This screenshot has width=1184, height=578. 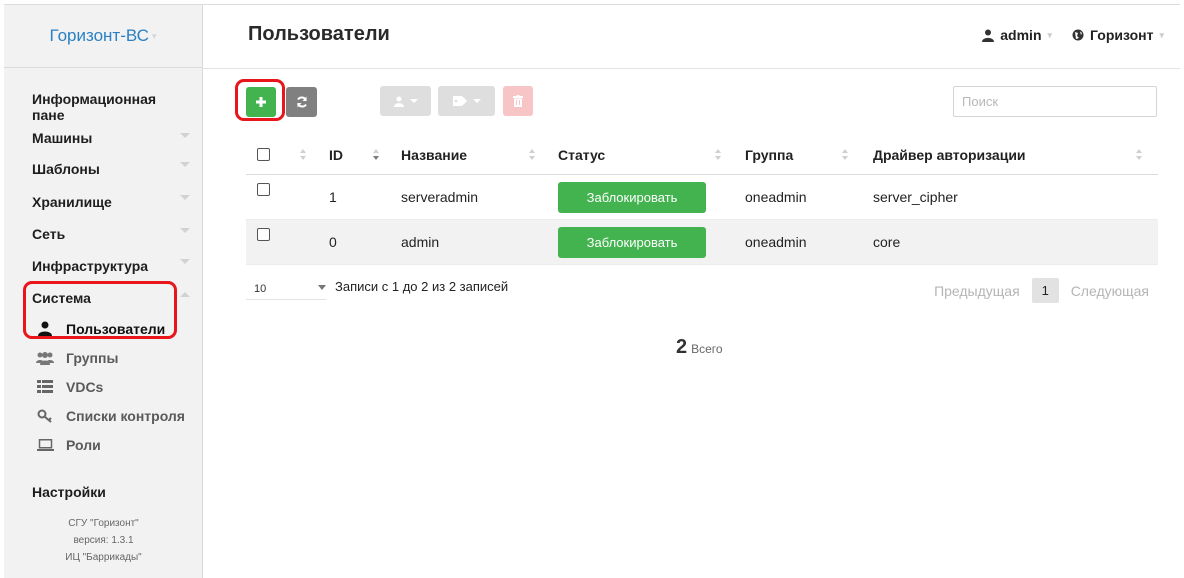 I want to click on sidebar-item-roles: Роли, so click(x=117, y=444).